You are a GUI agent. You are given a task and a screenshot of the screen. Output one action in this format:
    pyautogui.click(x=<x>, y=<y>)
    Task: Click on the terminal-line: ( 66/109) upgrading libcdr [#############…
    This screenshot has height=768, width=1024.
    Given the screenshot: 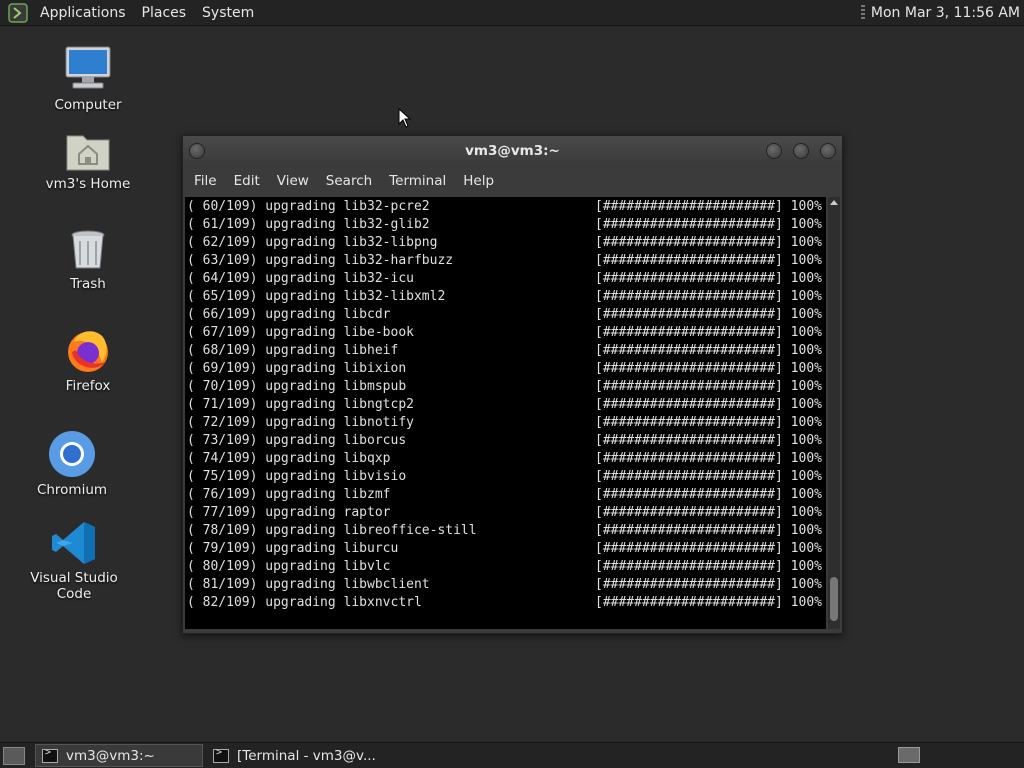 What is the action you would take?
    pyautogui.click(x=506, y=315)
    